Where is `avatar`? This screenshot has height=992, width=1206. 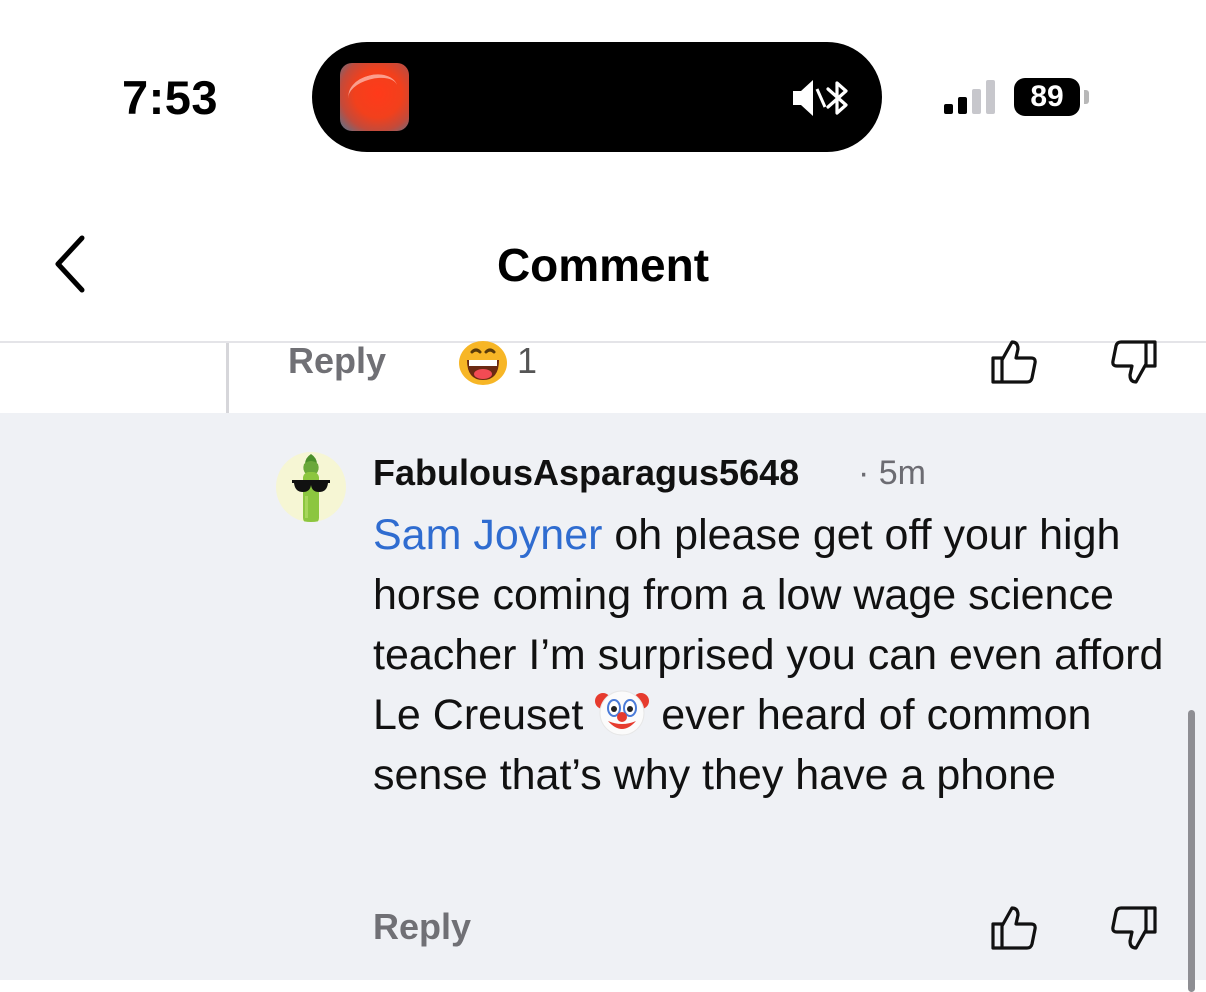 avatar is located at coordinates (311, 487).